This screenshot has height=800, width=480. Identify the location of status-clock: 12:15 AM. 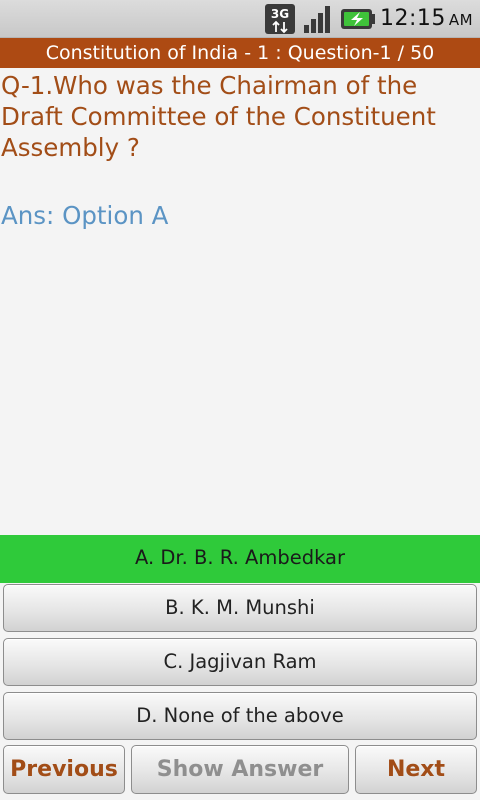
(426, 19).